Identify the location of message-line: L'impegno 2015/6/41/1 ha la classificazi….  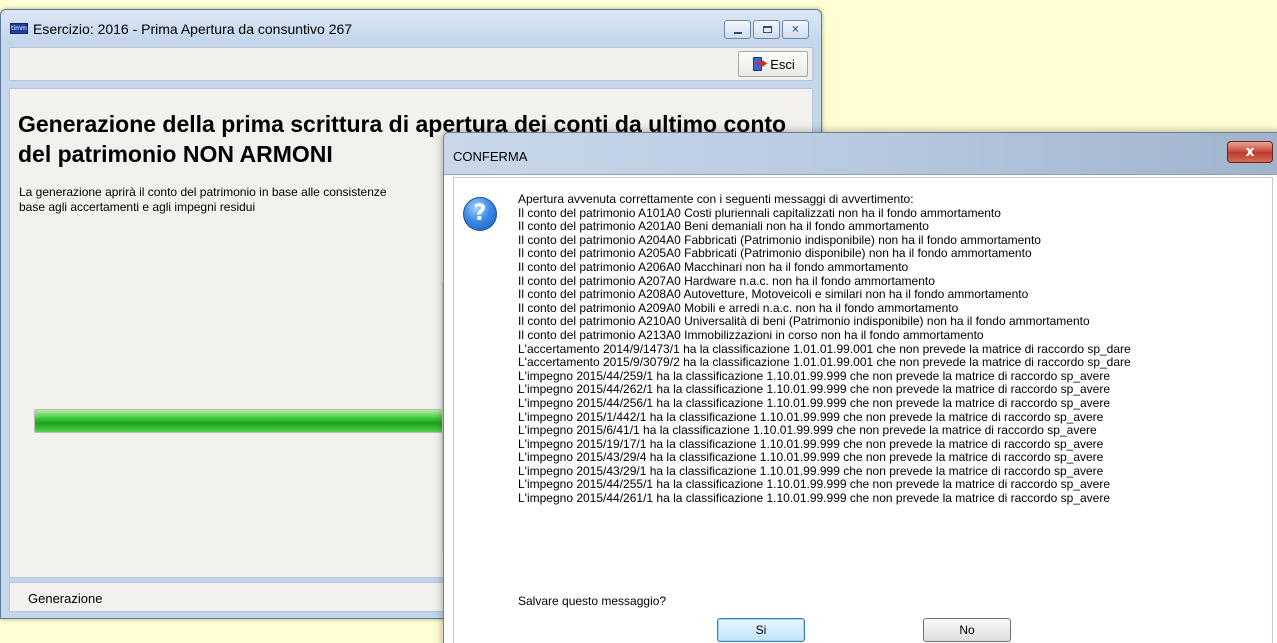
(807, 430).